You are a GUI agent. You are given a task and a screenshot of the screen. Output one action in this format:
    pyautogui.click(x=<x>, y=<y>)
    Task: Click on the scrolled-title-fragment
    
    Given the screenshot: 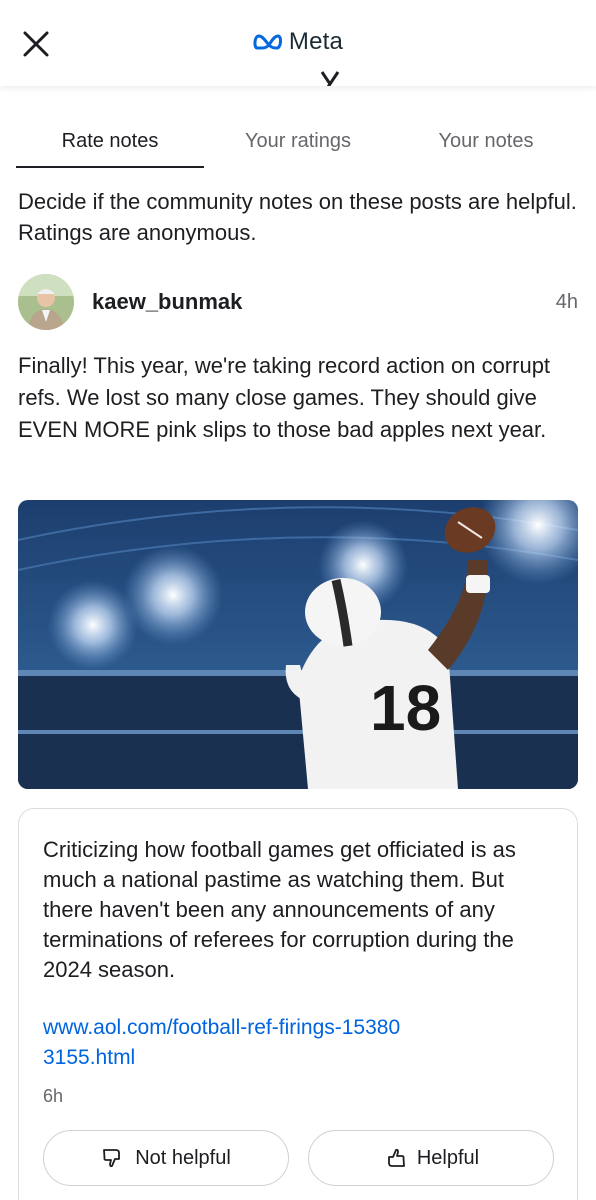 What is the action you would take?
    pyautogui.click(x=298, y=75)
    